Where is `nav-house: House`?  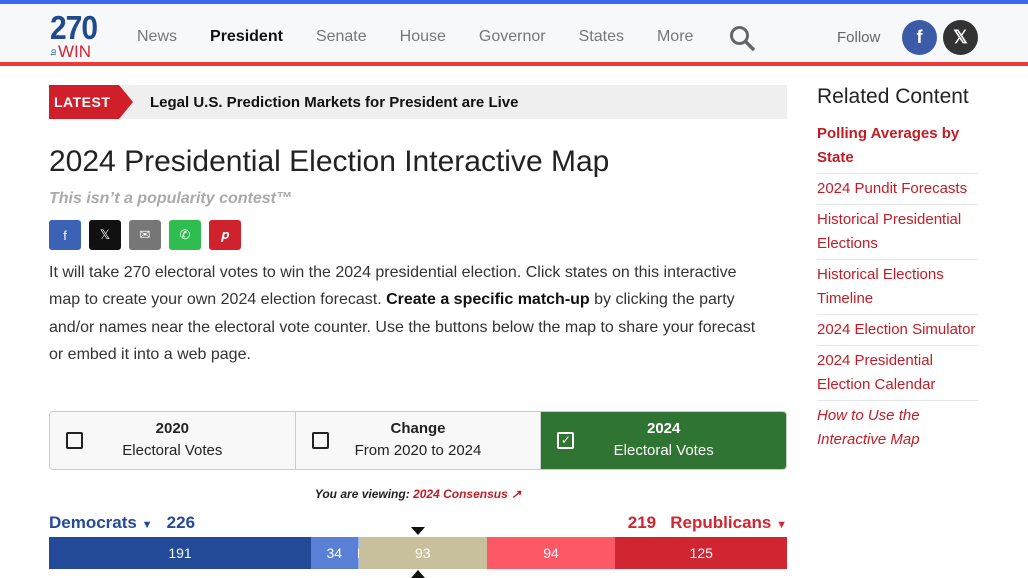
nav-house: House is located at coordinates (423, 37).